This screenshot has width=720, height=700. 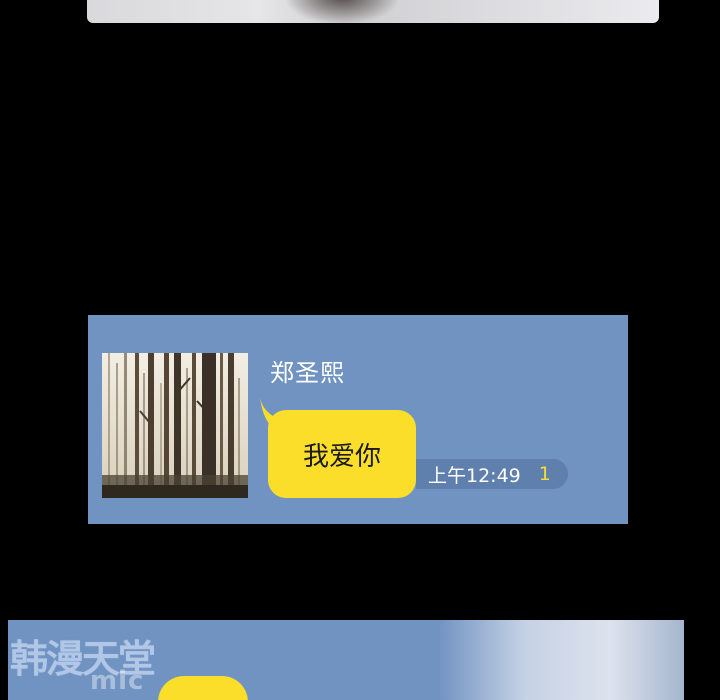 I want to click on watermark-sub: mic, so click(x=117, y=681).